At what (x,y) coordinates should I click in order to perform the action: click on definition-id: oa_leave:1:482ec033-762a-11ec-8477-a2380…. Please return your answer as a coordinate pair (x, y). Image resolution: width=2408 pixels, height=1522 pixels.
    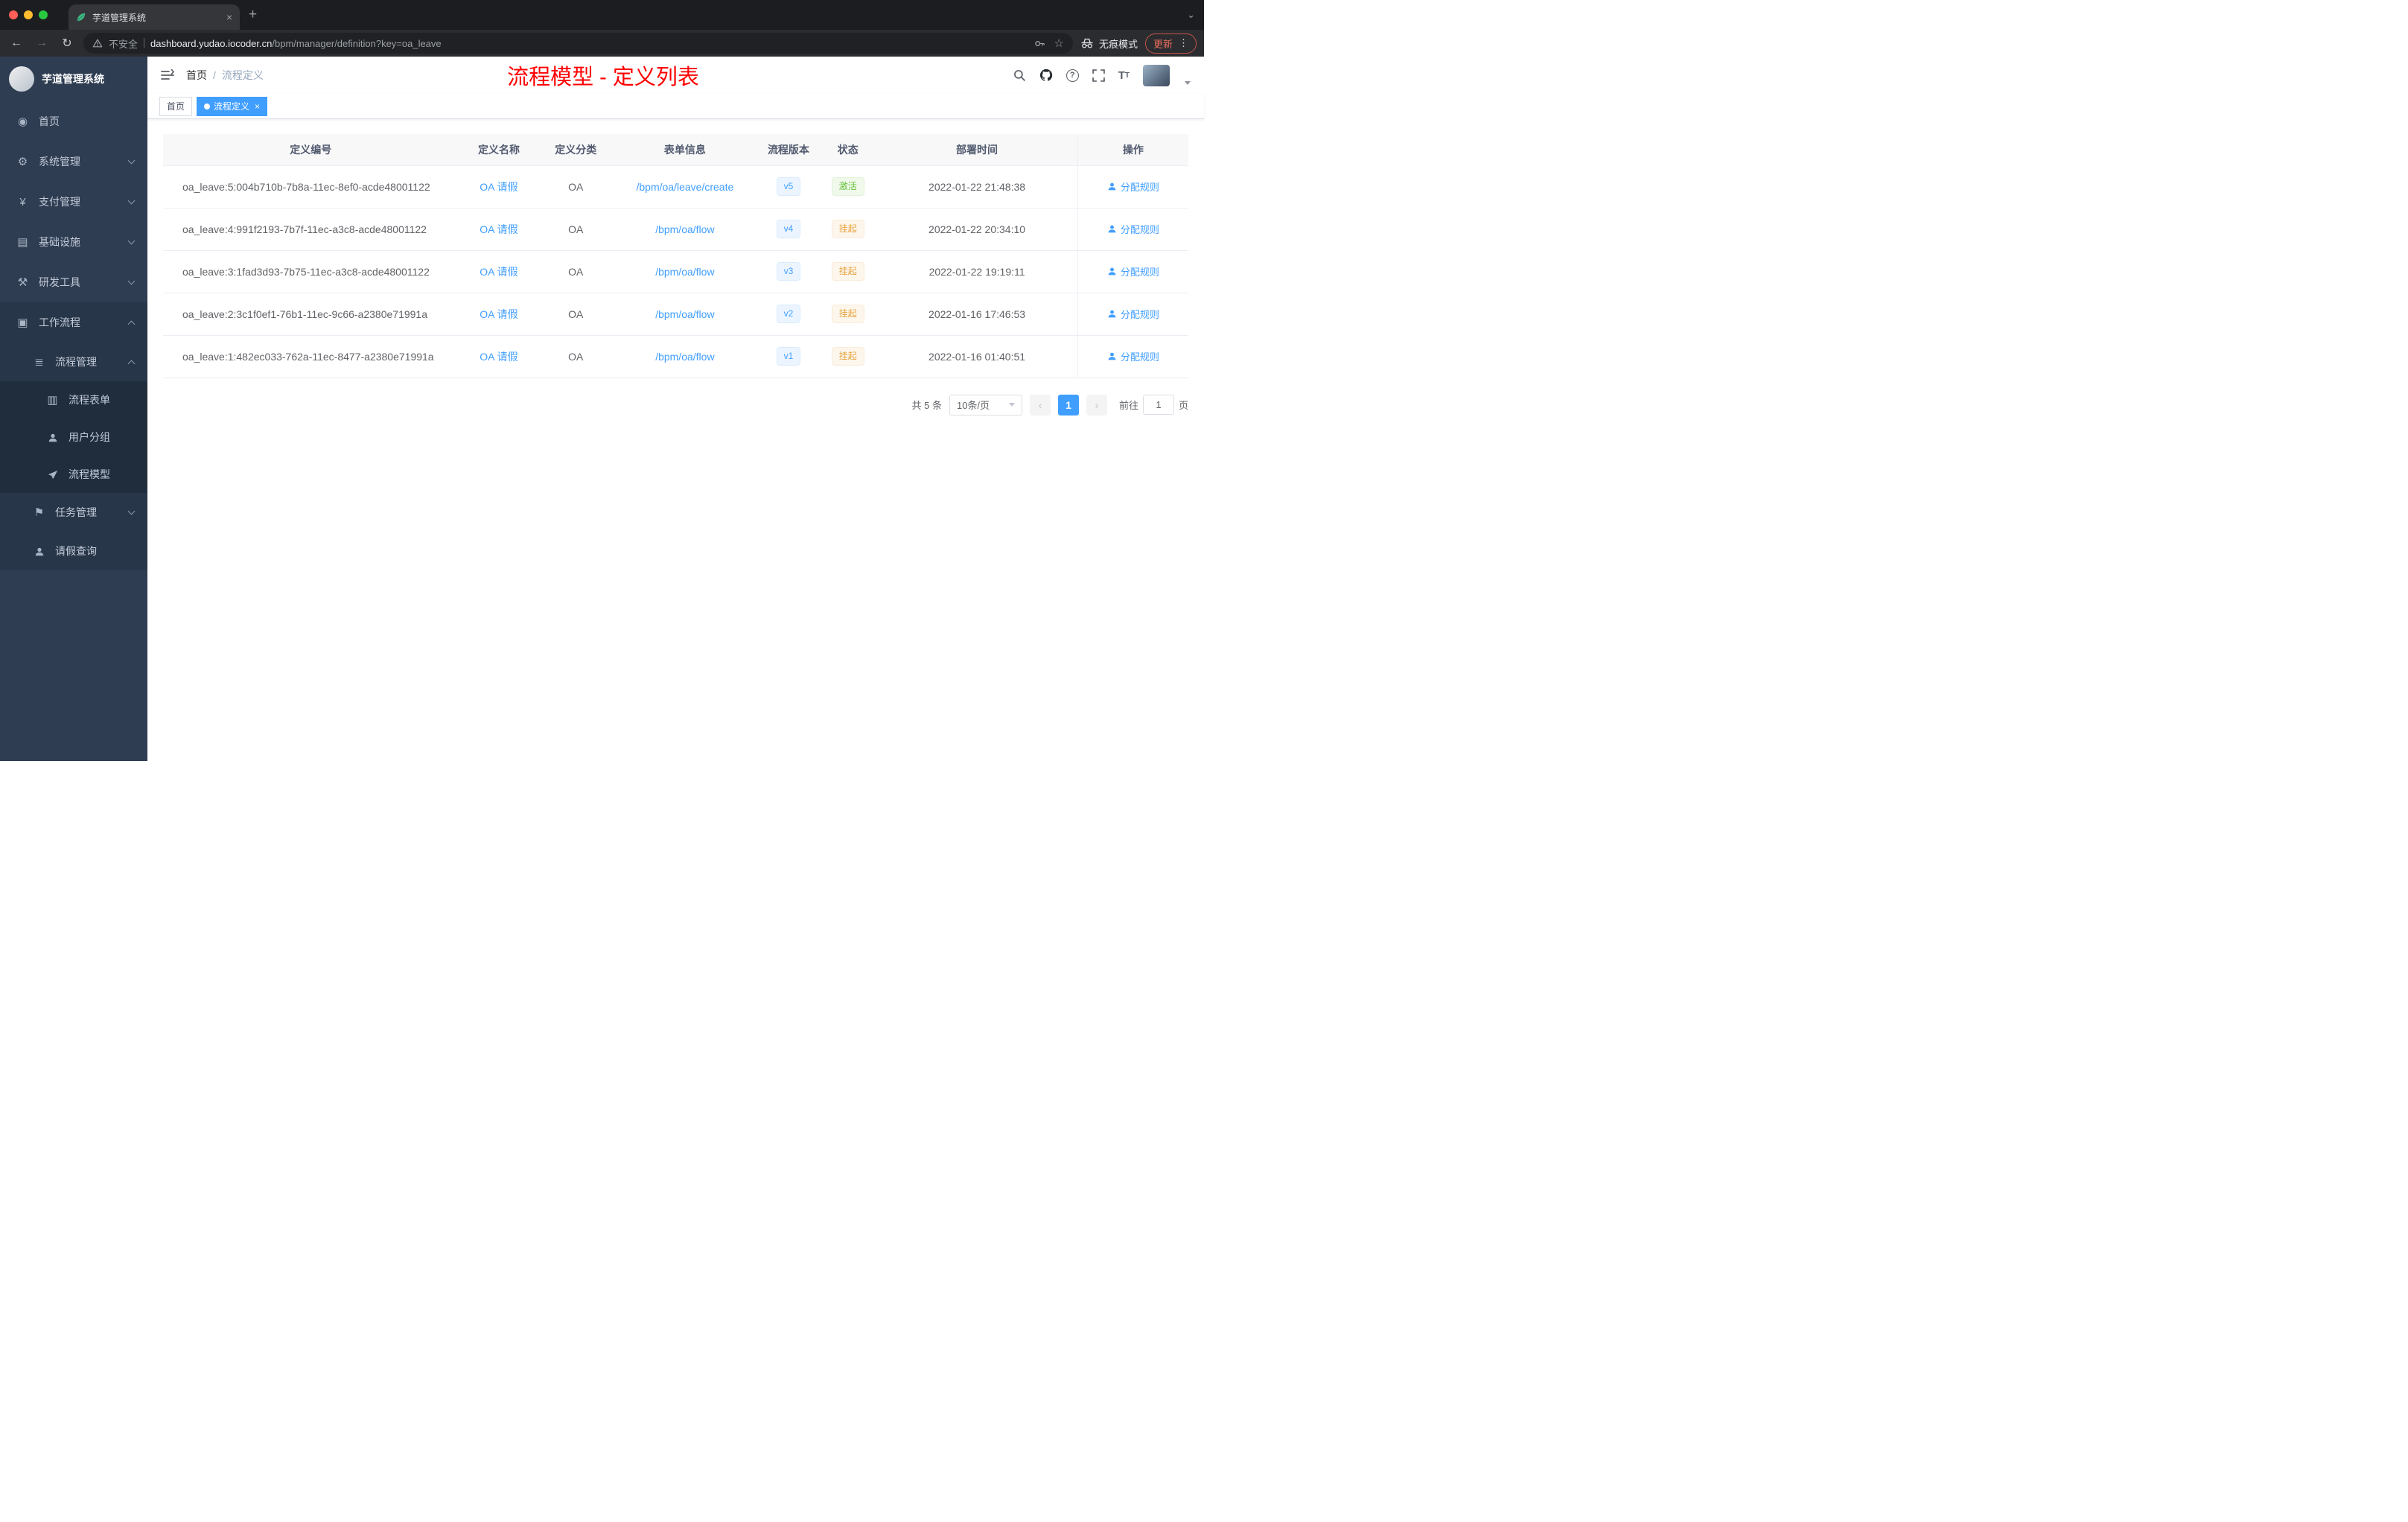
    Looking at the image, I should click on (311, 356).